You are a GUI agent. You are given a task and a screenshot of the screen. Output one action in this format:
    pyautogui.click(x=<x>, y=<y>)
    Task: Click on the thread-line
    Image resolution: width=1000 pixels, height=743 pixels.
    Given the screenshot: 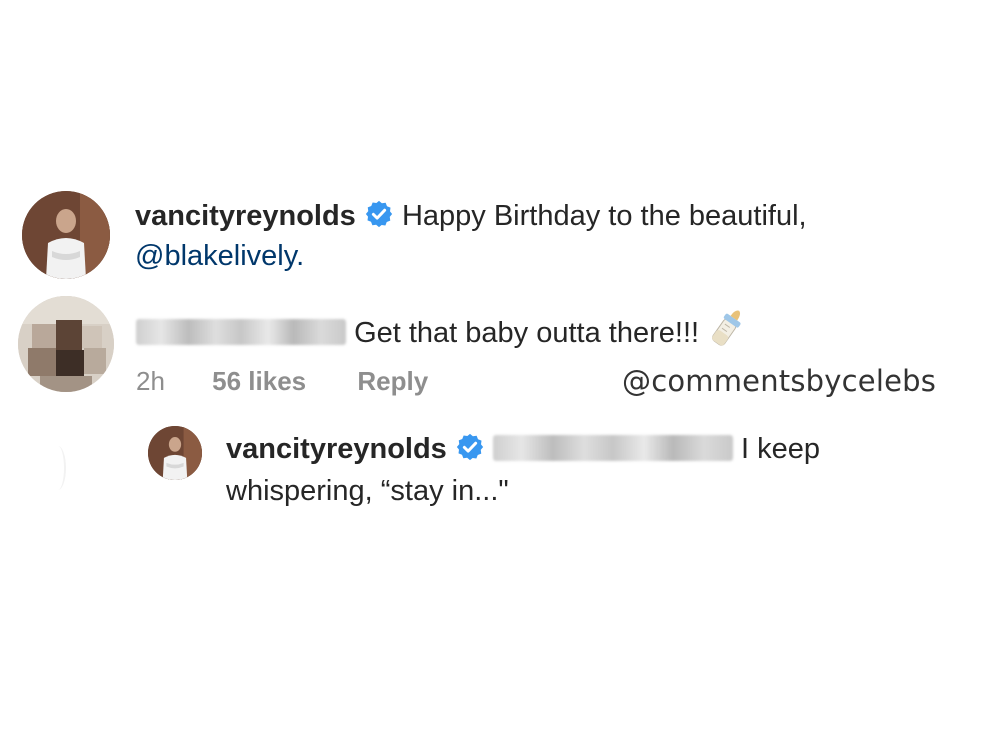 What is the action you would take?
    pyautogui.click(x=58, y=468)
    